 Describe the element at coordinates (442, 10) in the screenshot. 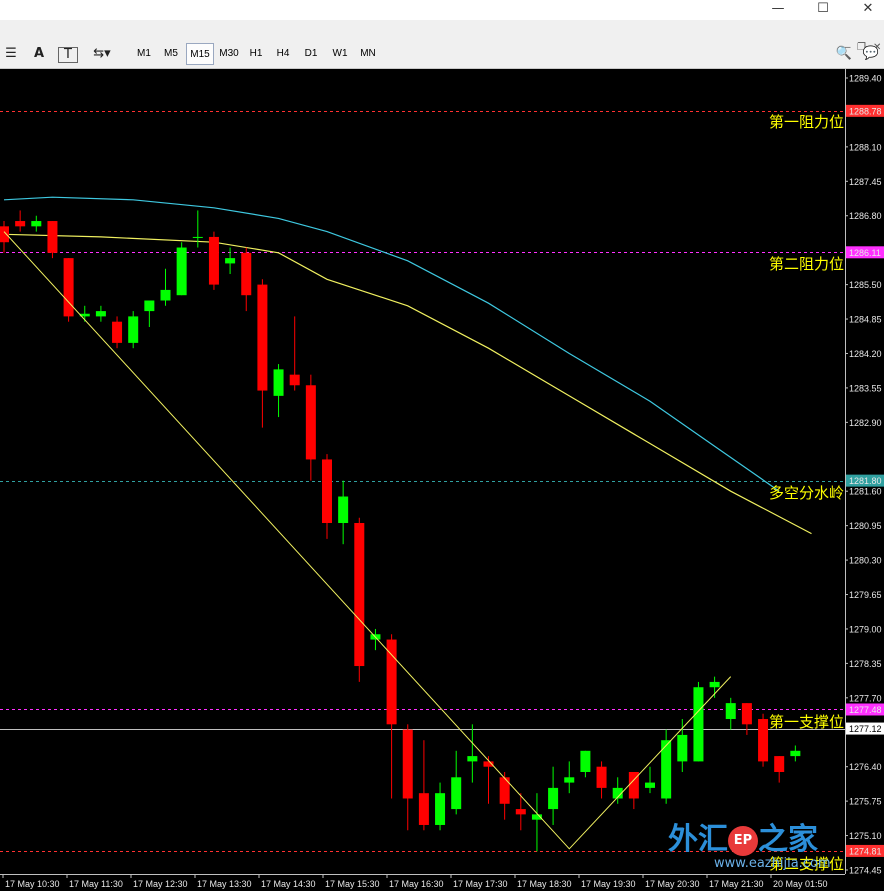

I see `window-titlebar: — ☐ ✕` at that location.